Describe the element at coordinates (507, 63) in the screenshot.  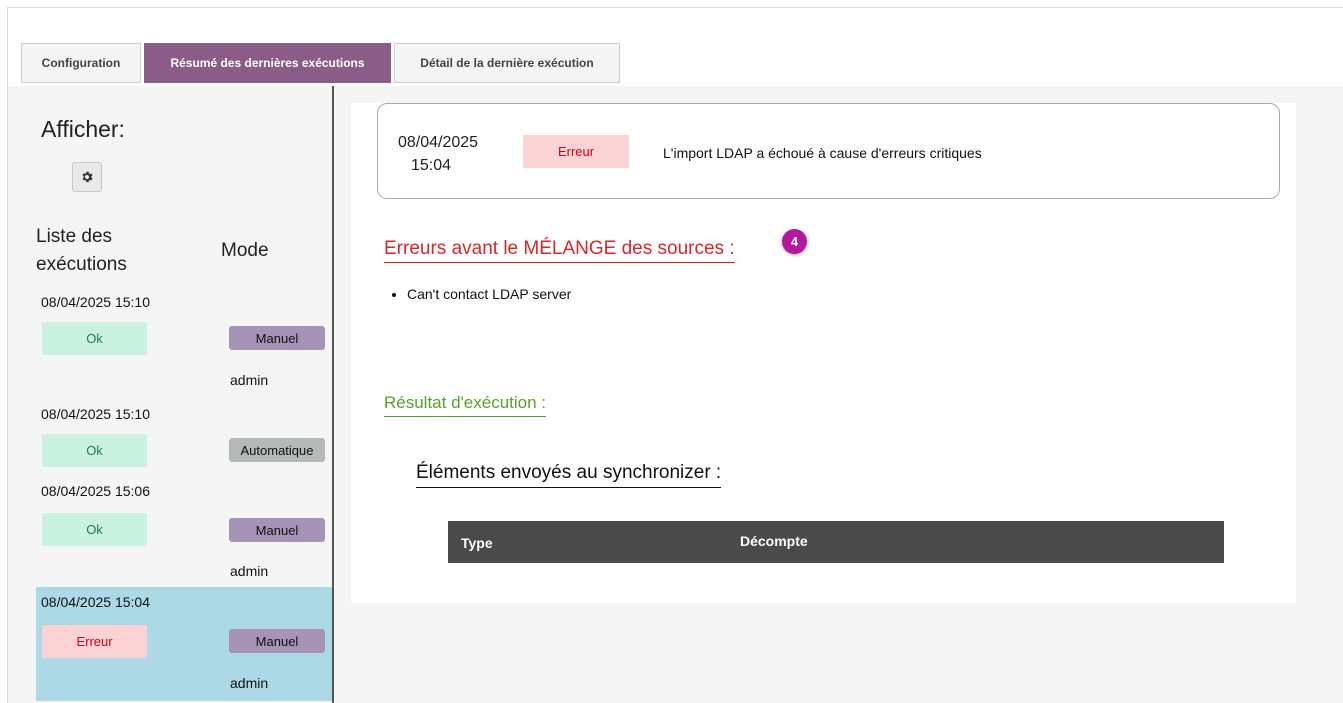
I see `tab-detail-derniere-execution: Détail de la dernière exécution` at that location.